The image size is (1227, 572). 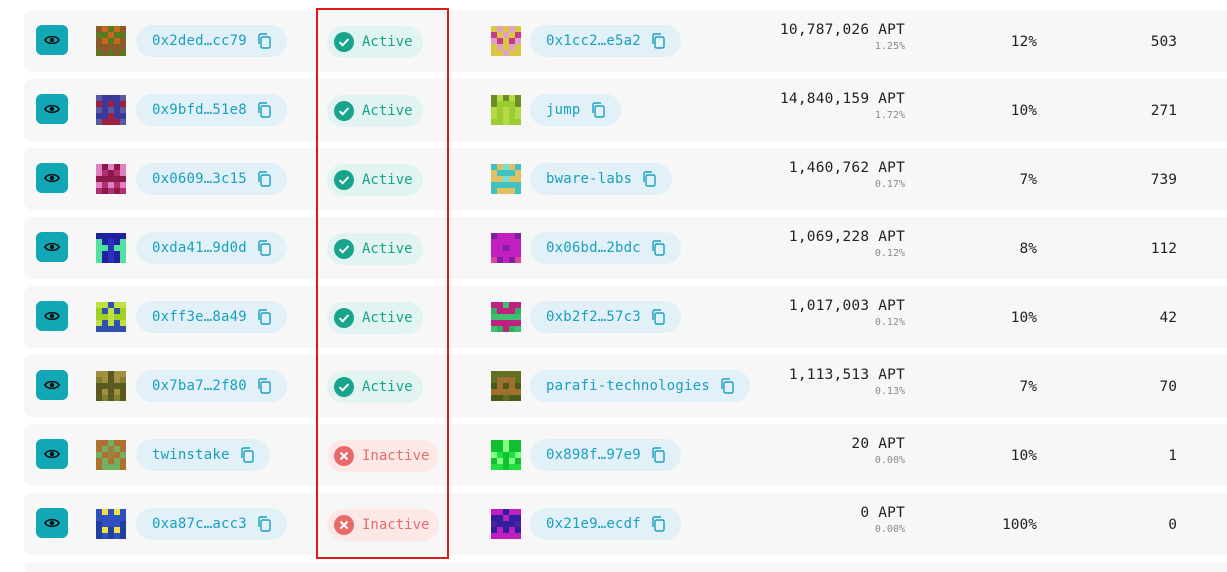 I want to click on validator-address: 0xda41…9d0d, so click(x=199, y=248).